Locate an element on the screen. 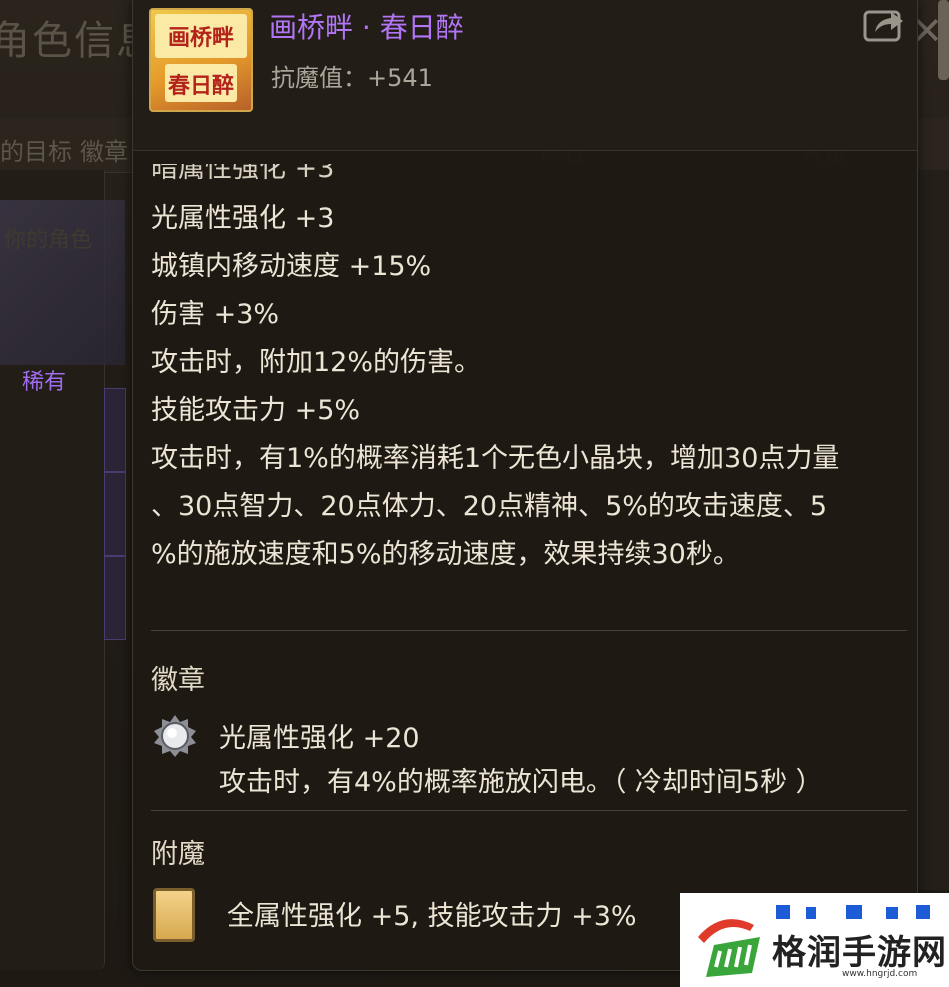  site-watermark: 格润手游网 www.hngrjd.com is located at coordinates (814, 940).